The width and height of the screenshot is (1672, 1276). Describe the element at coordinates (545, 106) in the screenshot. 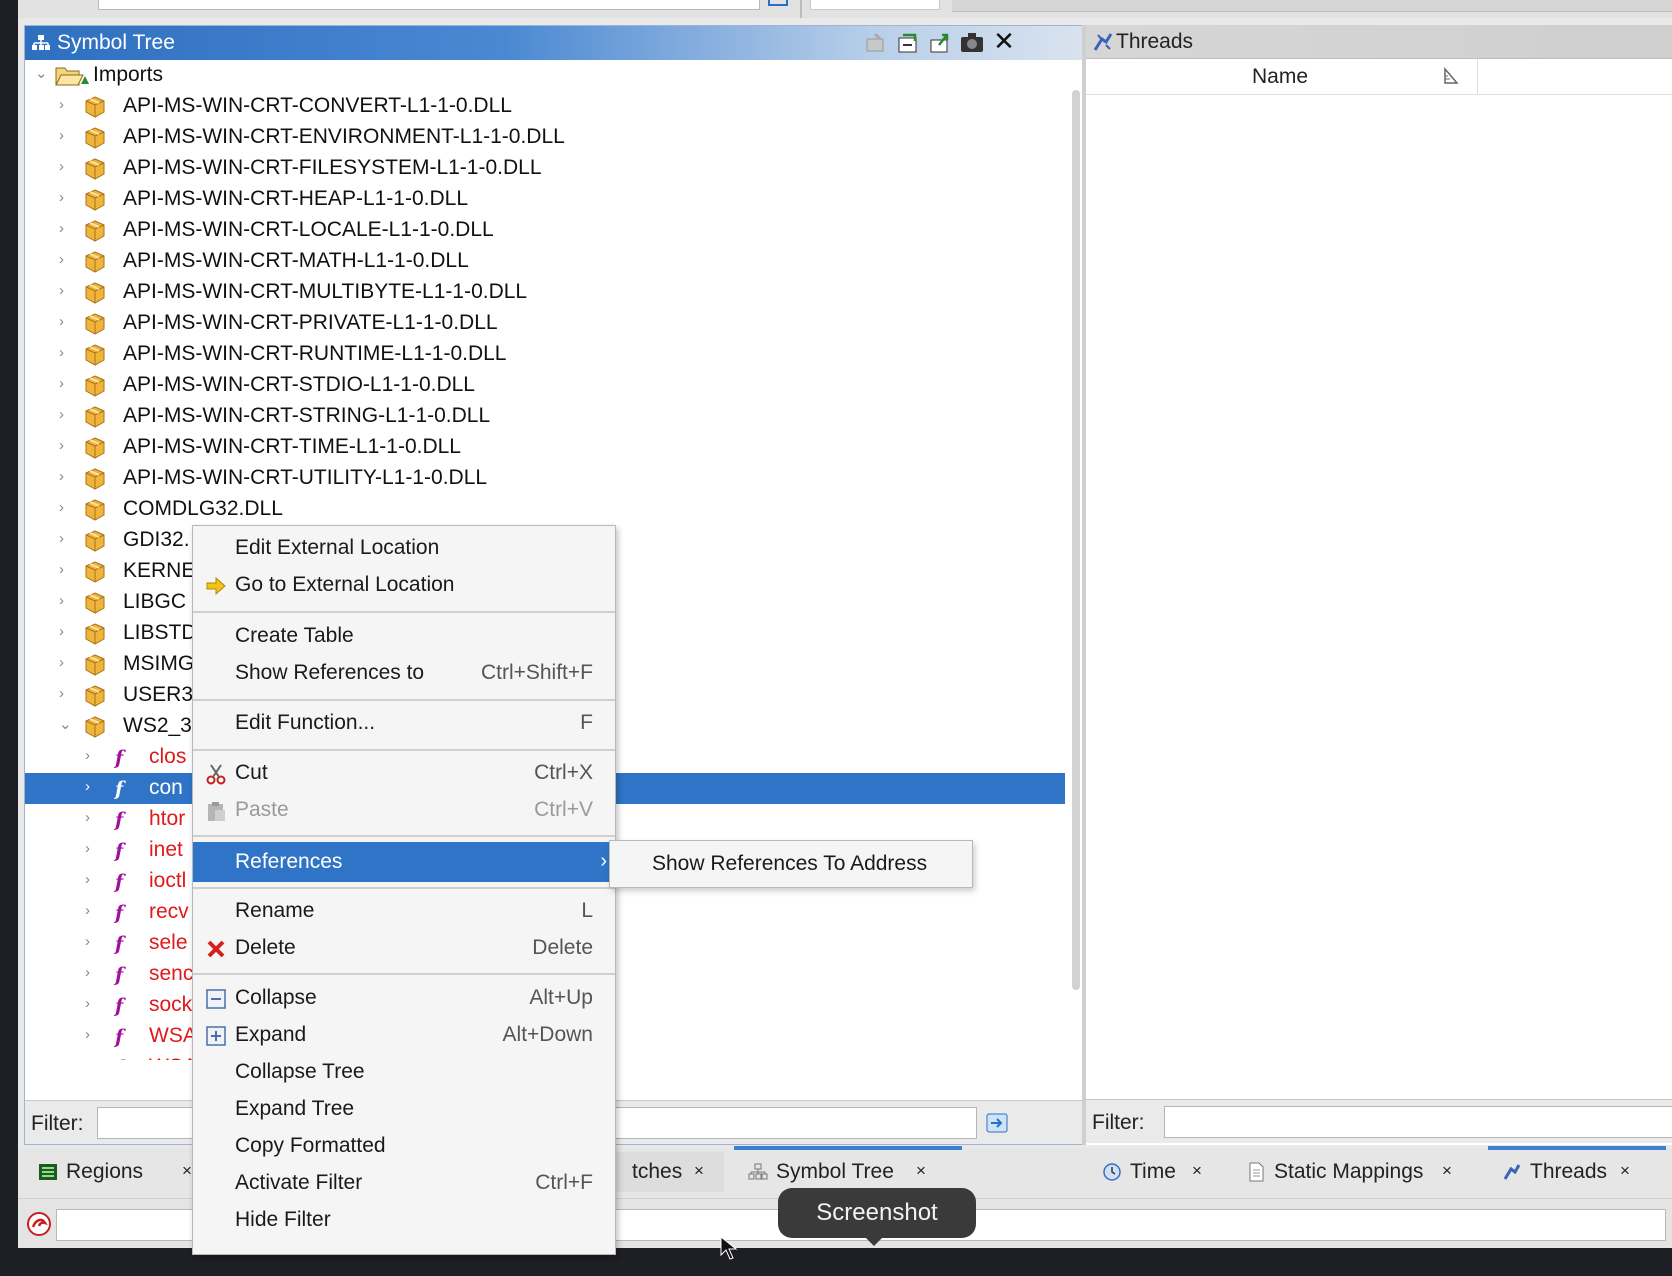

I see `tree-node-library: › API-MS-WIN-CRT-CONVERT-L1-1-0.DLL` at that location.